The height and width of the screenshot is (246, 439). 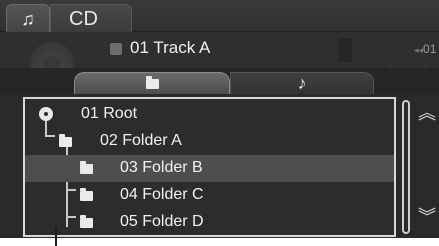 I want to click on tab-track-view: ♪, so click(x=302, y=83).